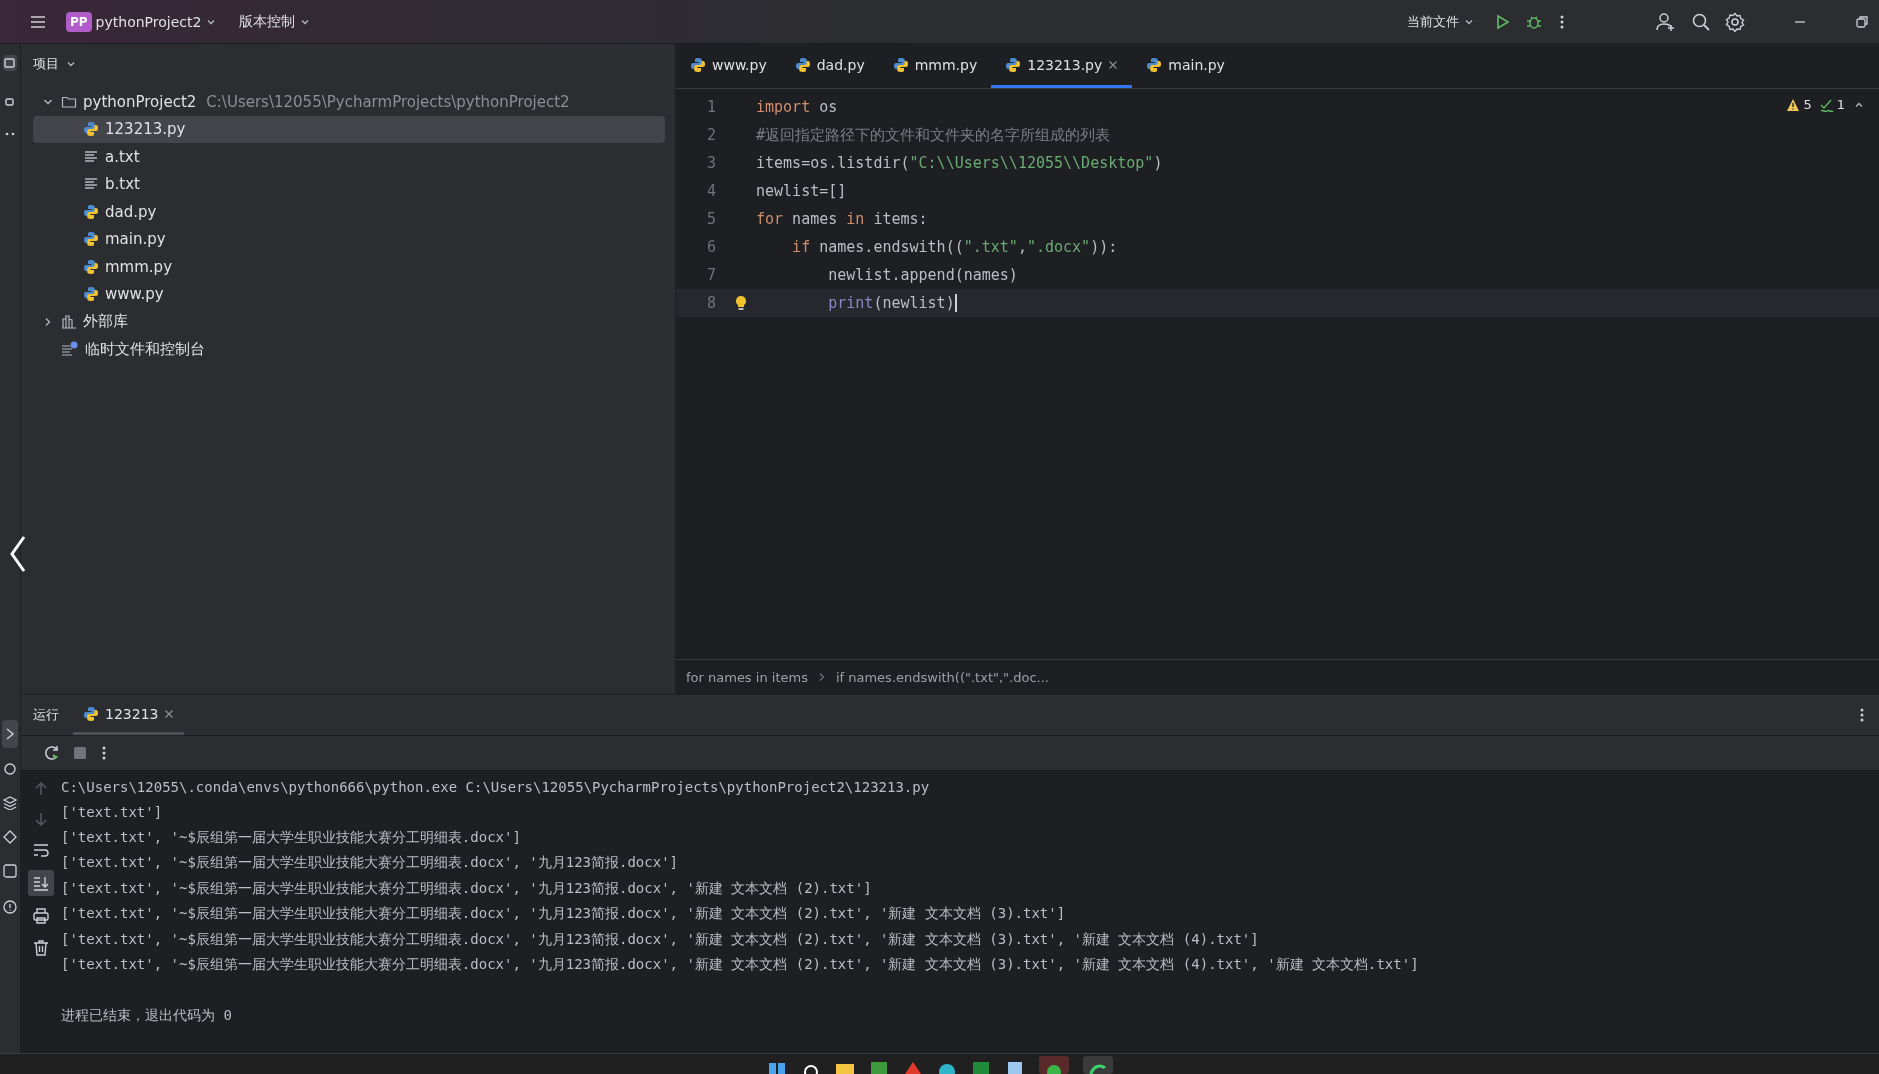 This screenshot has height=1074, width=1879. I want to click on search-icon, so click(1701, 21).